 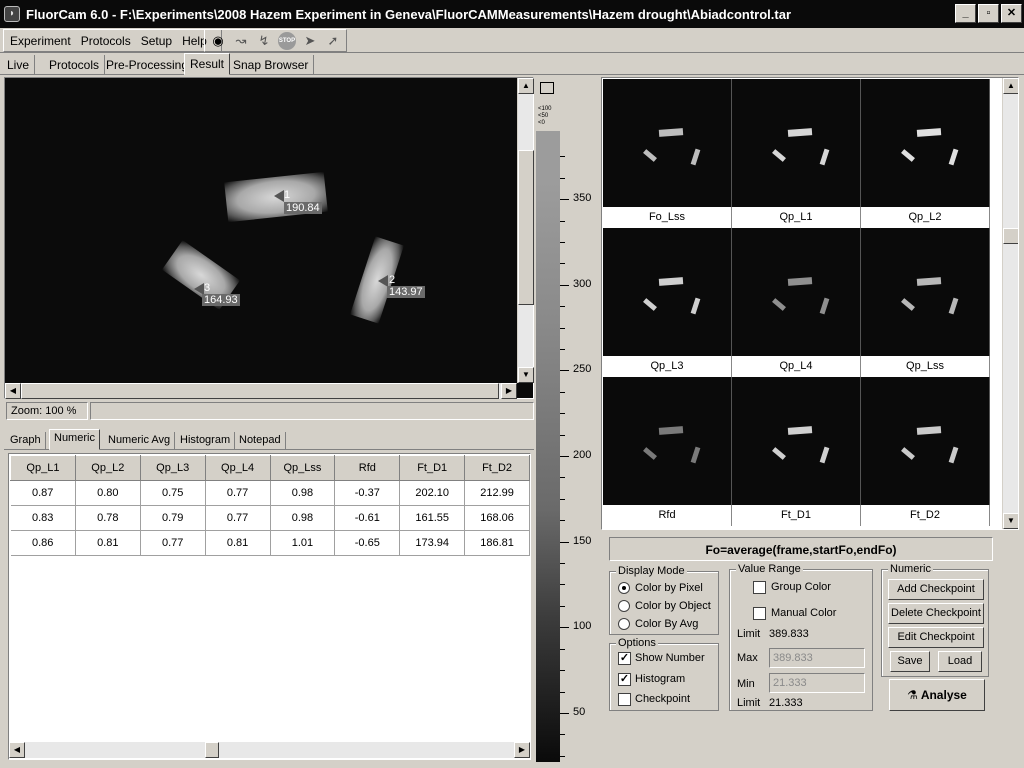 What do you see at coordinates (988, 13) in the screenshot?
I see `maximize-button: ▫` at bounding box center [988, 13].